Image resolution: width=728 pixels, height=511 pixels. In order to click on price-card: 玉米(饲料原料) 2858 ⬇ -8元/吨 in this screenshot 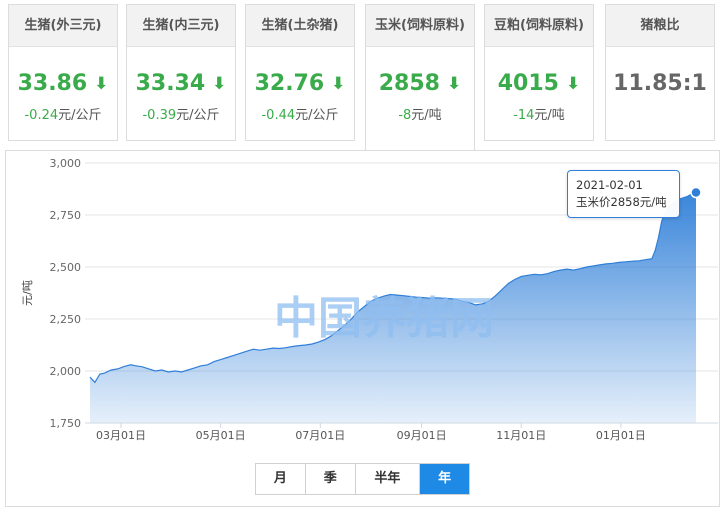, I will do `click(420, 77)`.